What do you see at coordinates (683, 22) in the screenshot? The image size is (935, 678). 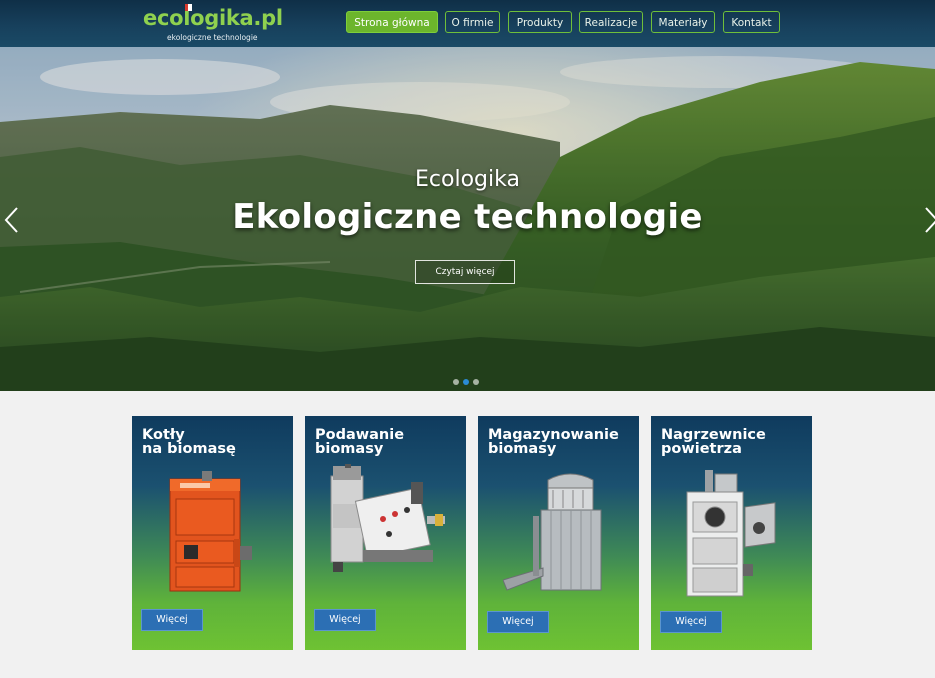 I see `nav-materials: Materiały` at bounding box center [683, 22].